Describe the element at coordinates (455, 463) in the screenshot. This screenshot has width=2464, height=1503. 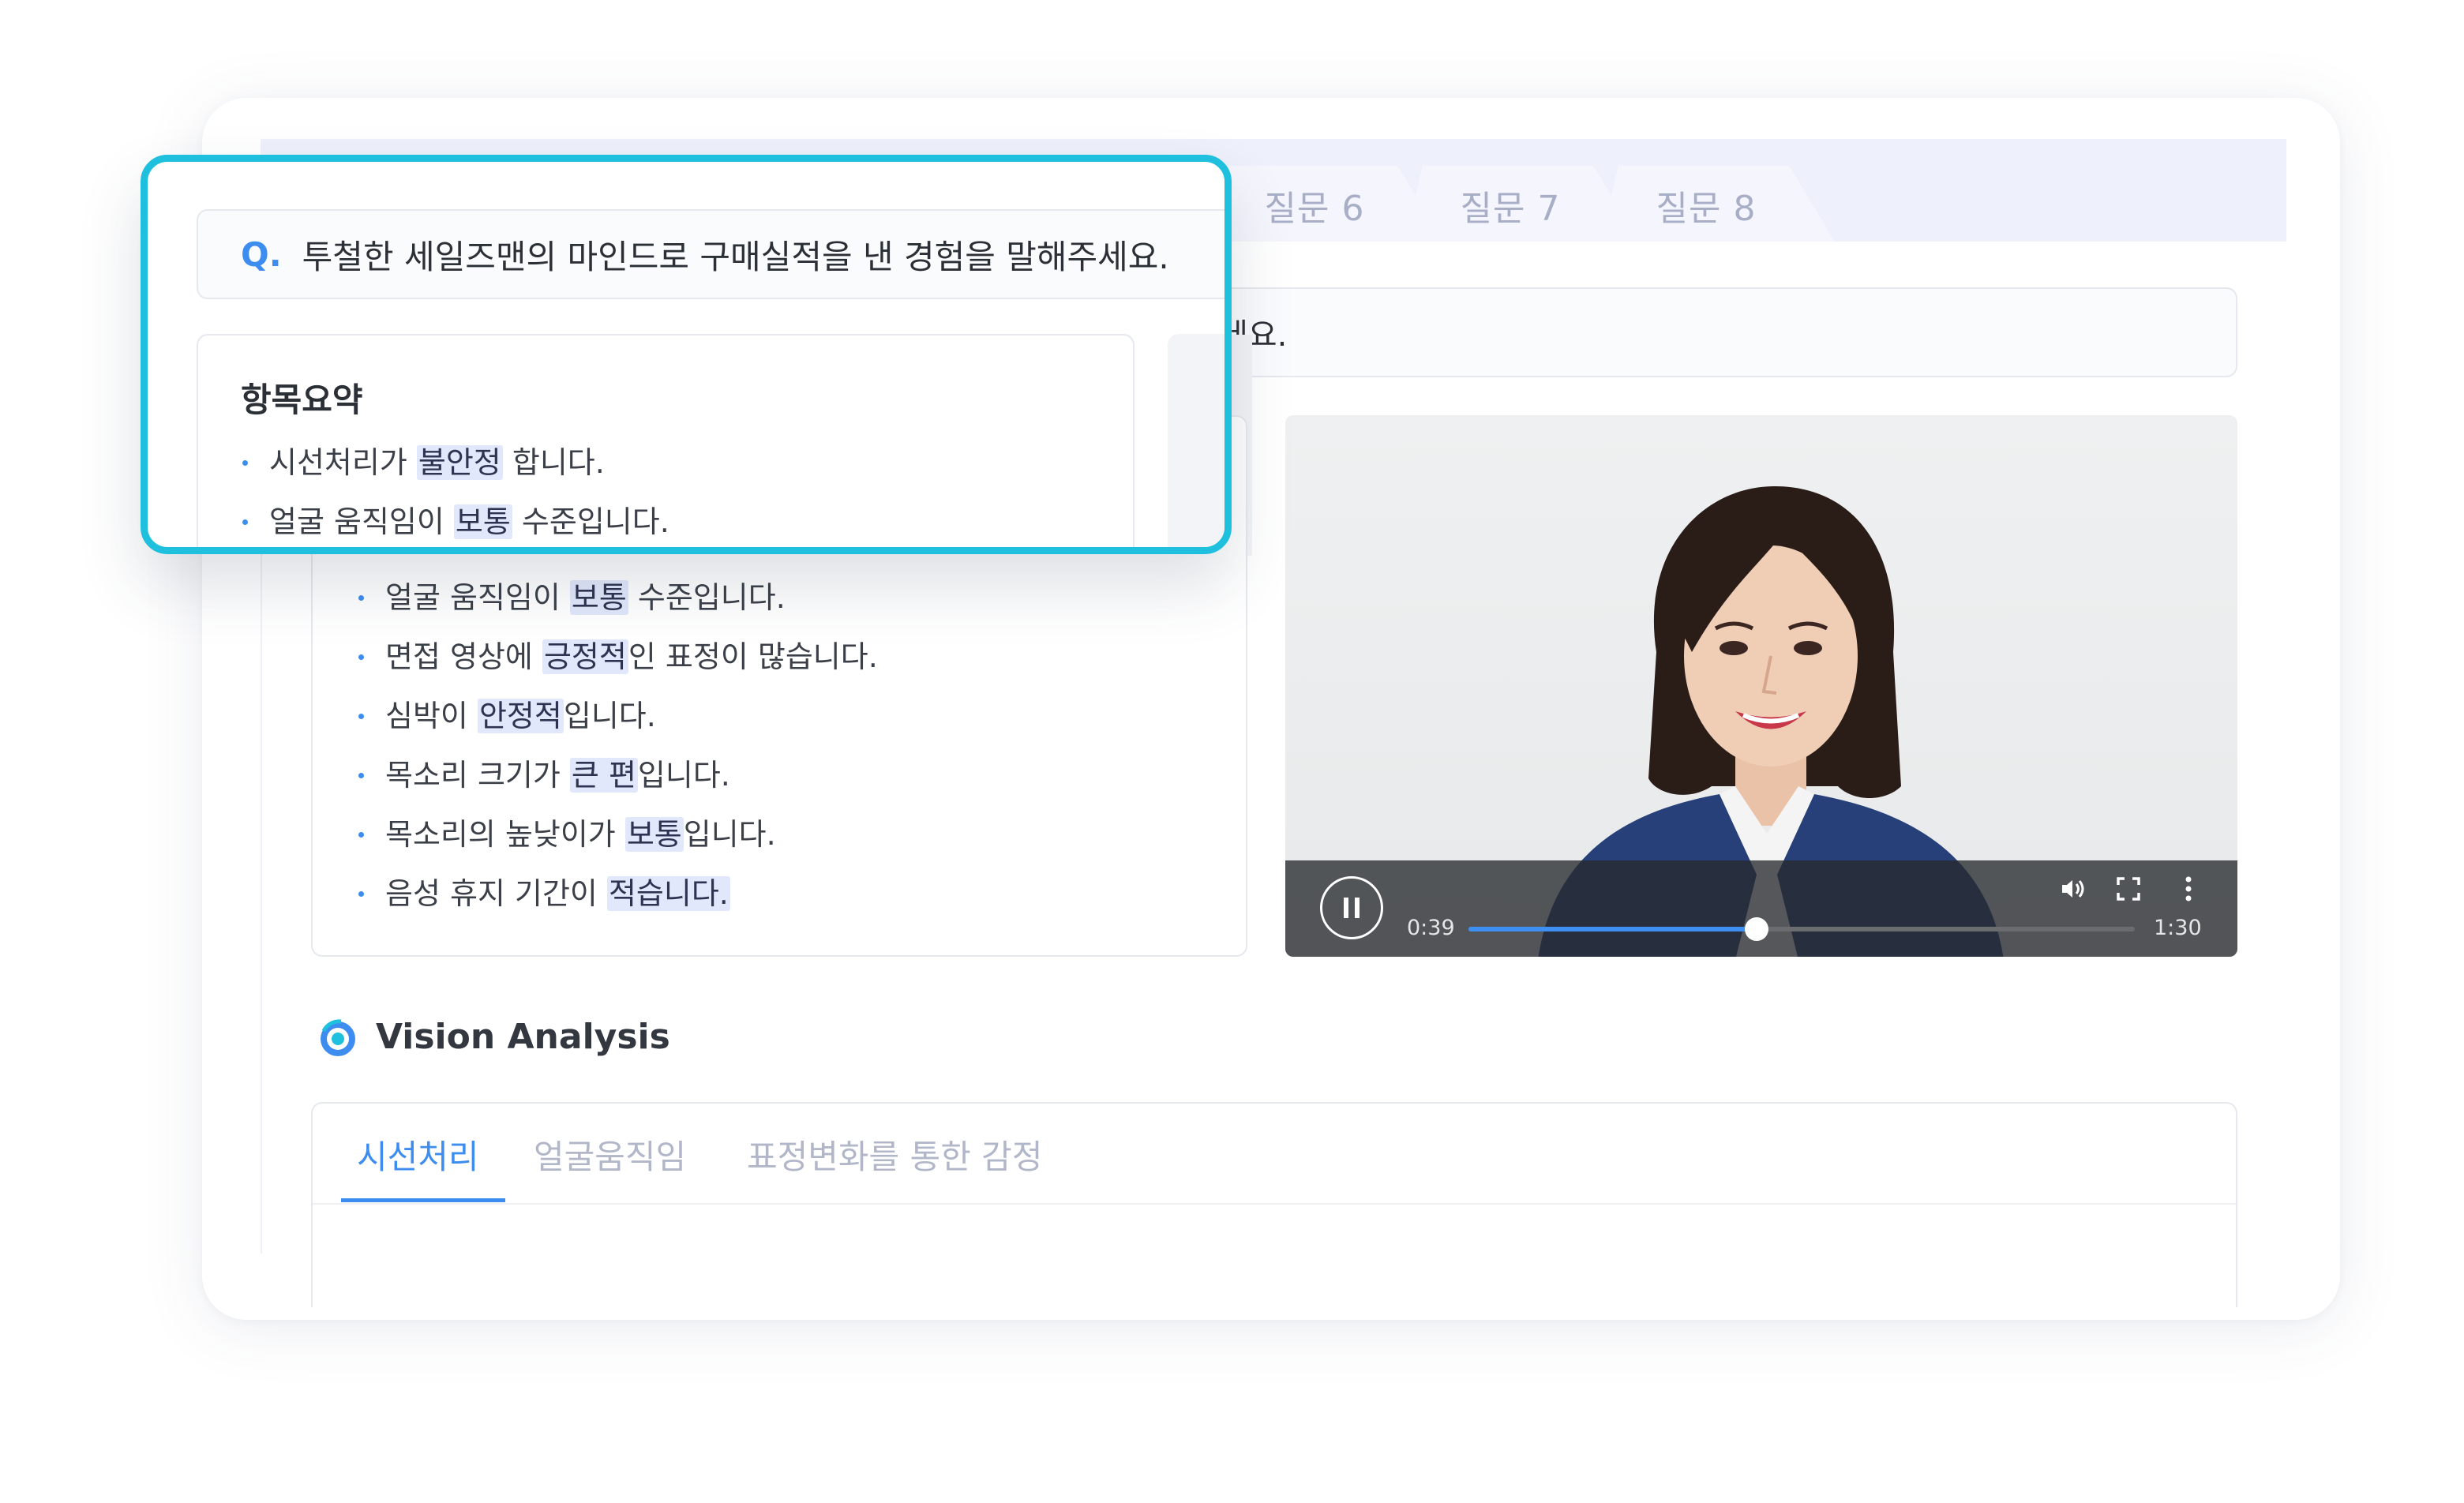
I see `list-item: 시선처리가 불안정 합니다.` at that location.